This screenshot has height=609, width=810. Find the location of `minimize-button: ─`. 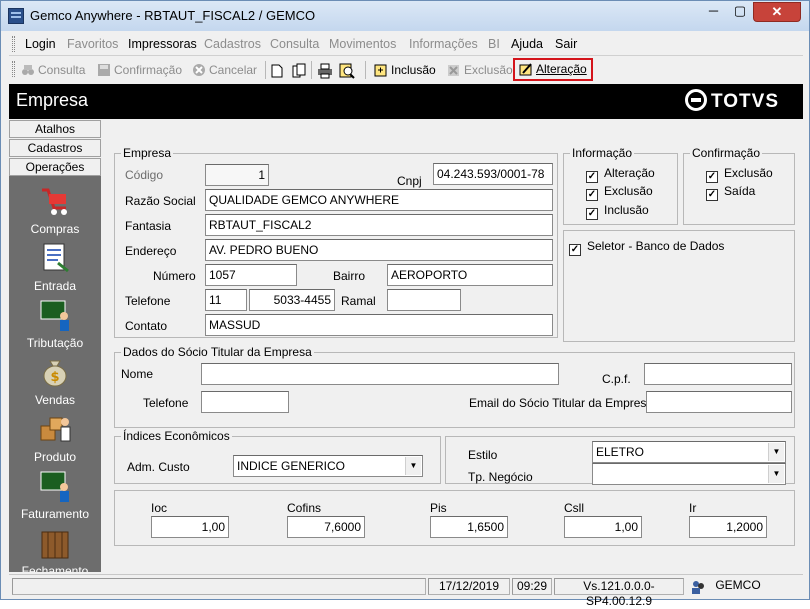

minimize-button: ─ is located at coordinates (713, 12).